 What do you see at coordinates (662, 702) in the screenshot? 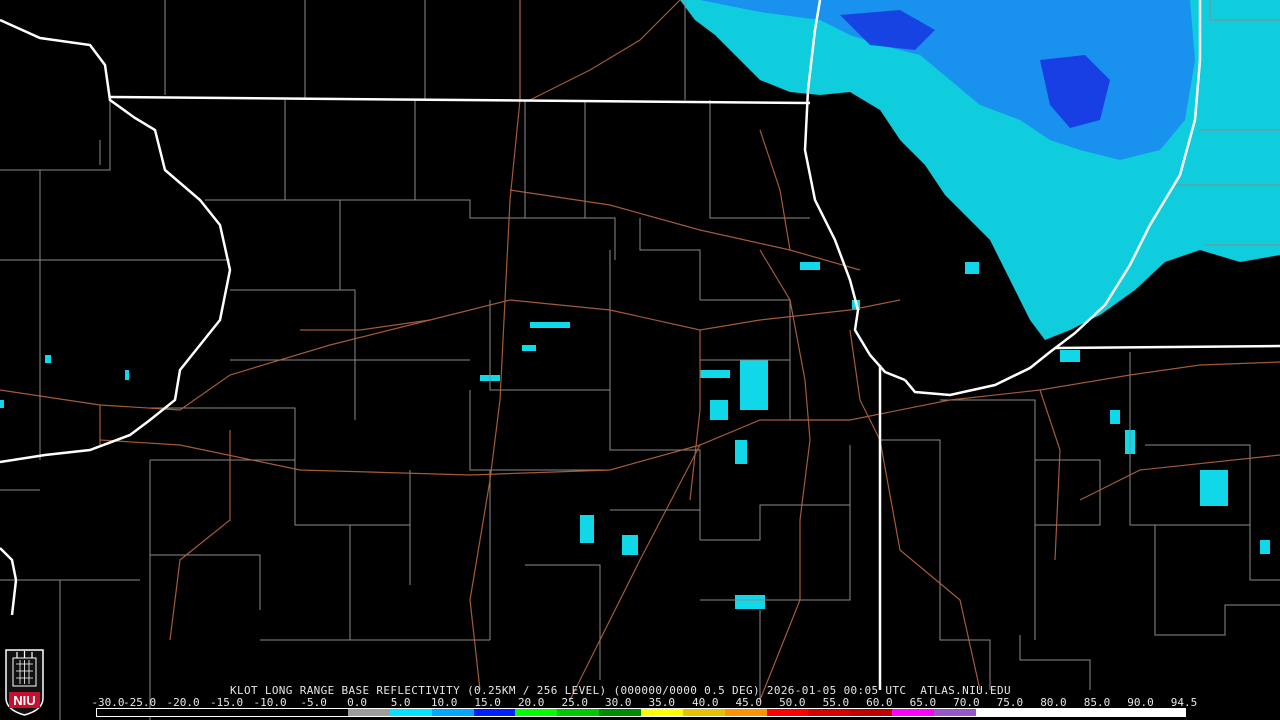
I see `colorbar-tick-label: 35.0` at bounding box center [662, 702].